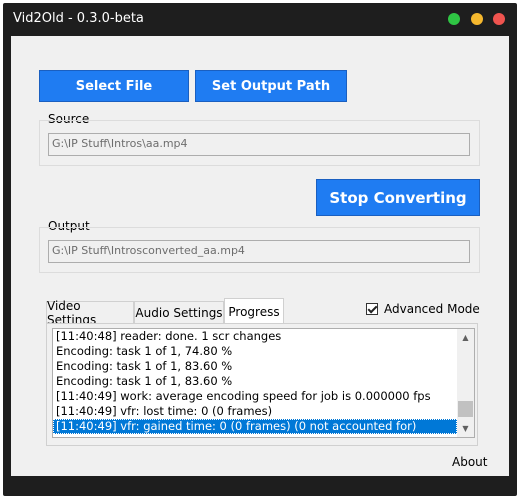  What do you see at coordinates (372, 309) in the screenshot?
I see `advanced-mode-checkbox` at bounding box center [372, 309].